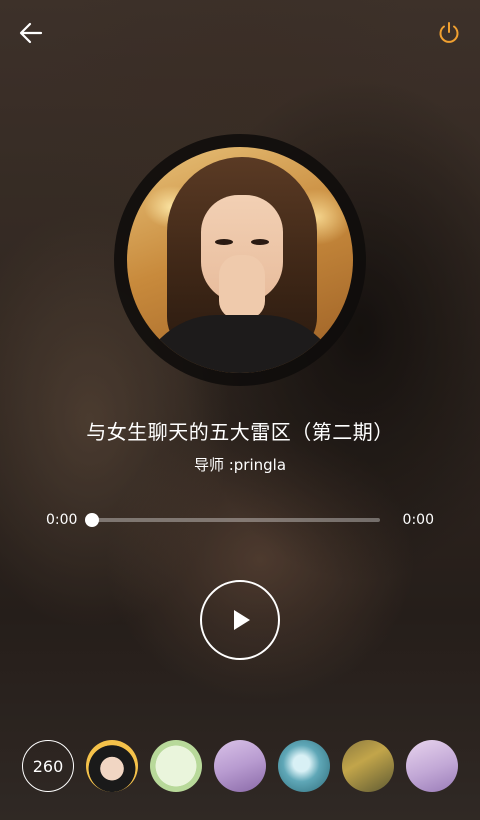 The width and height of the screenshot is (480, 820). What do you see at coordinates (92, 520) in the screenshot?
I see `progress-thumb` at bounding box center [92, 520].